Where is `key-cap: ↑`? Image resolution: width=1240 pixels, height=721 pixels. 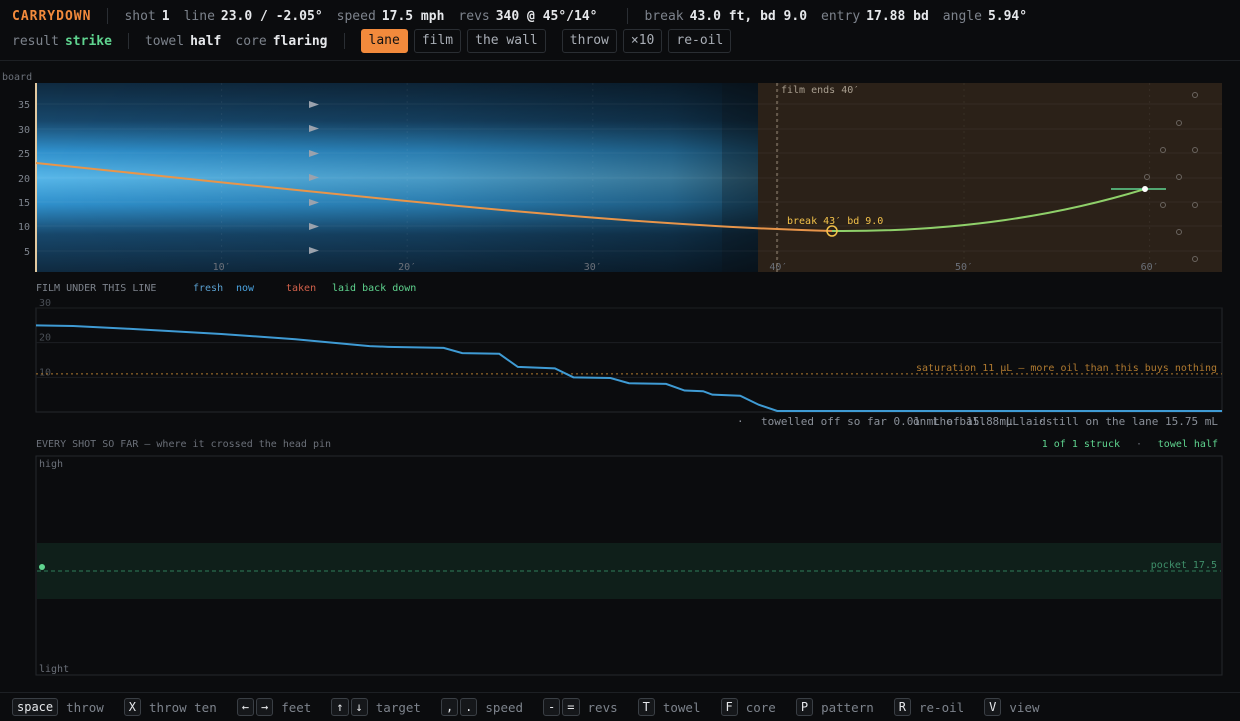 key-cap: ↑ is located at coordinates (340, 707).